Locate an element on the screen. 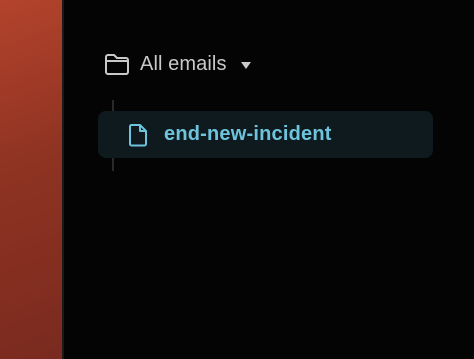  folder-icon is located at coordinates (117, 64).